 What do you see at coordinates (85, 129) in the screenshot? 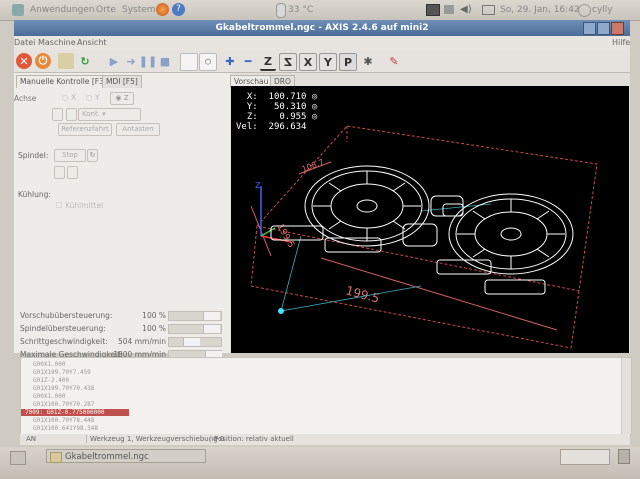
I see `home-button: Referenzfahrt` at bounding box center [85, 129].